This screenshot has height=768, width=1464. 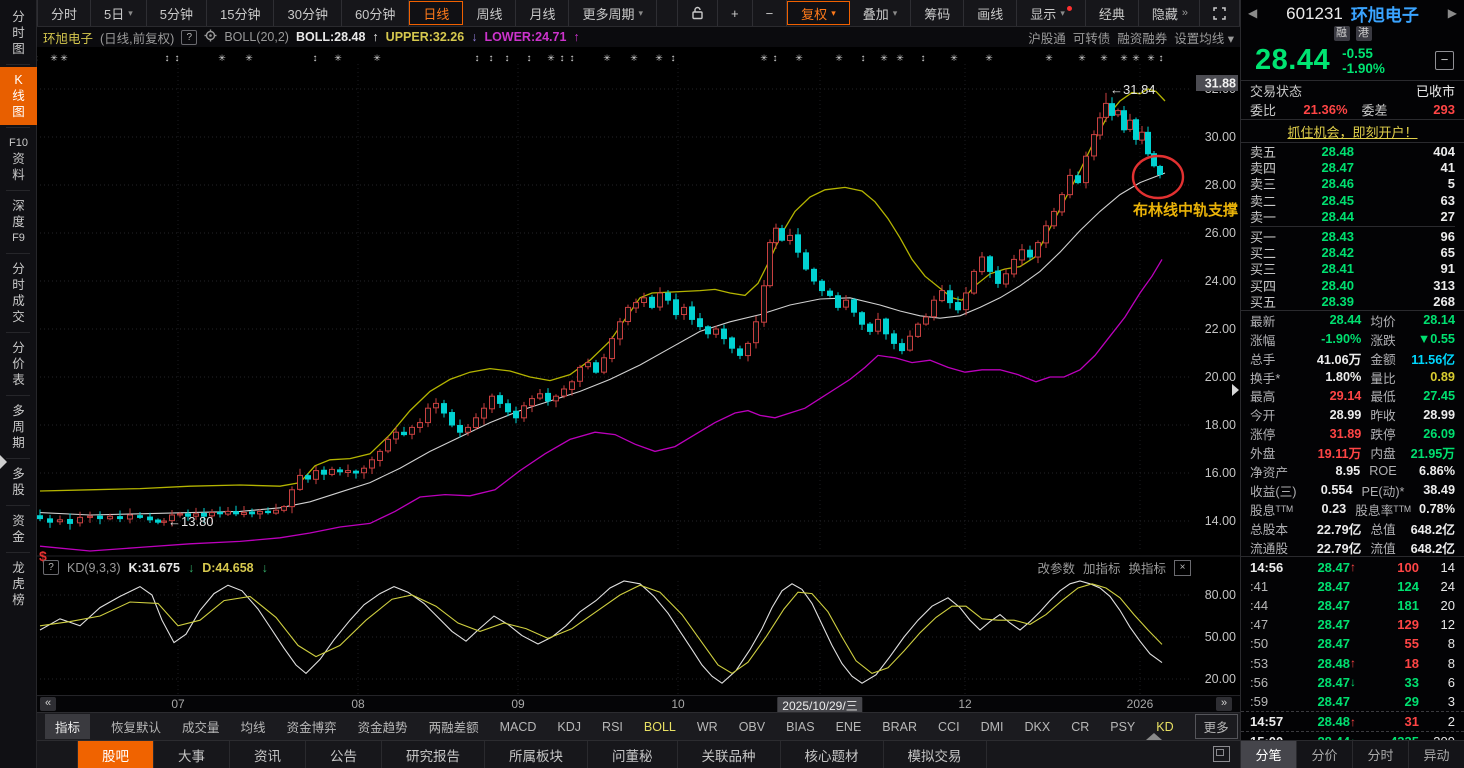 What do you see at coordinates (48, 704) in the screenshot?
I see `scroll-left-icon: «` at bounding box center [48, 704].